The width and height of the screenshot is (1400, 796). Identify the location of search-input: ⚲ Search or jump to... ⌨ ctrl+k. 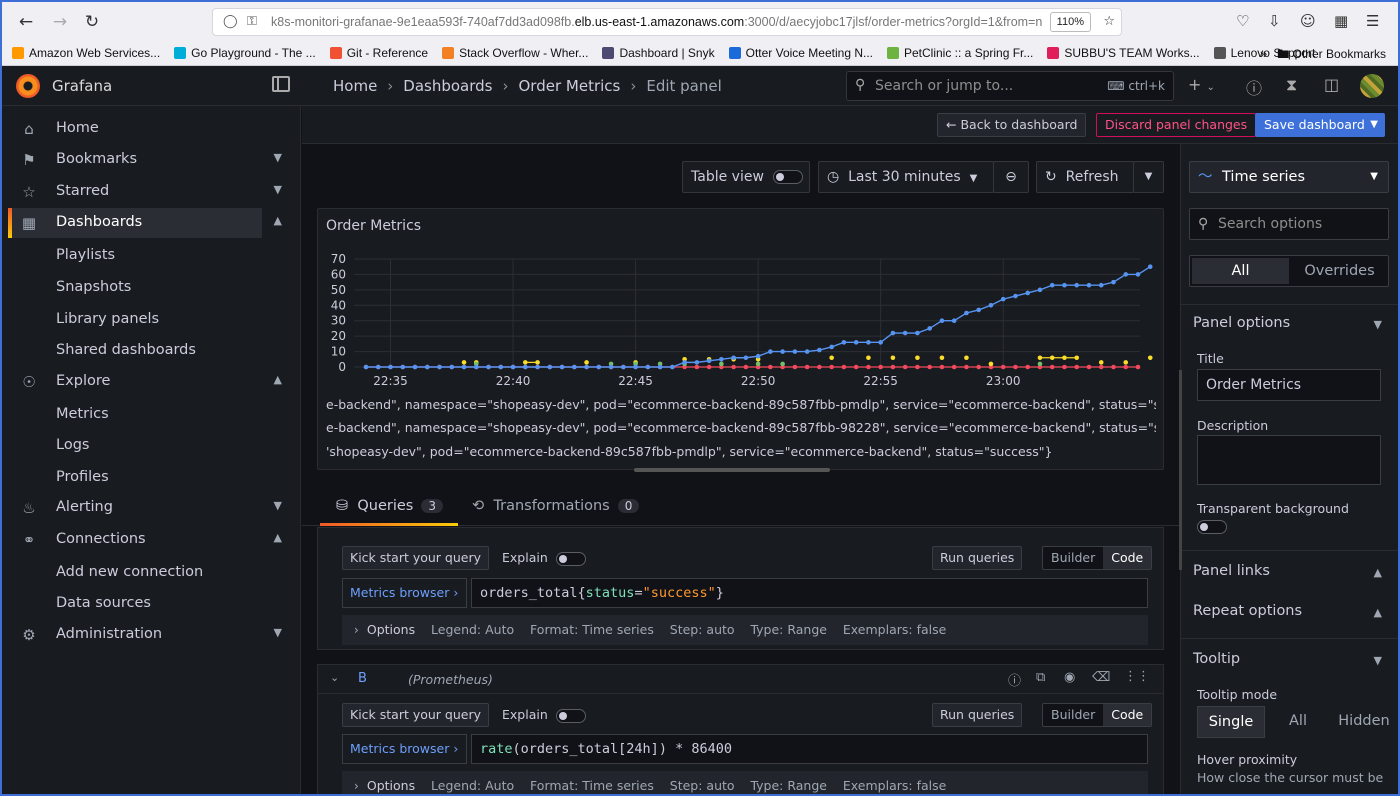
(1010, 86).